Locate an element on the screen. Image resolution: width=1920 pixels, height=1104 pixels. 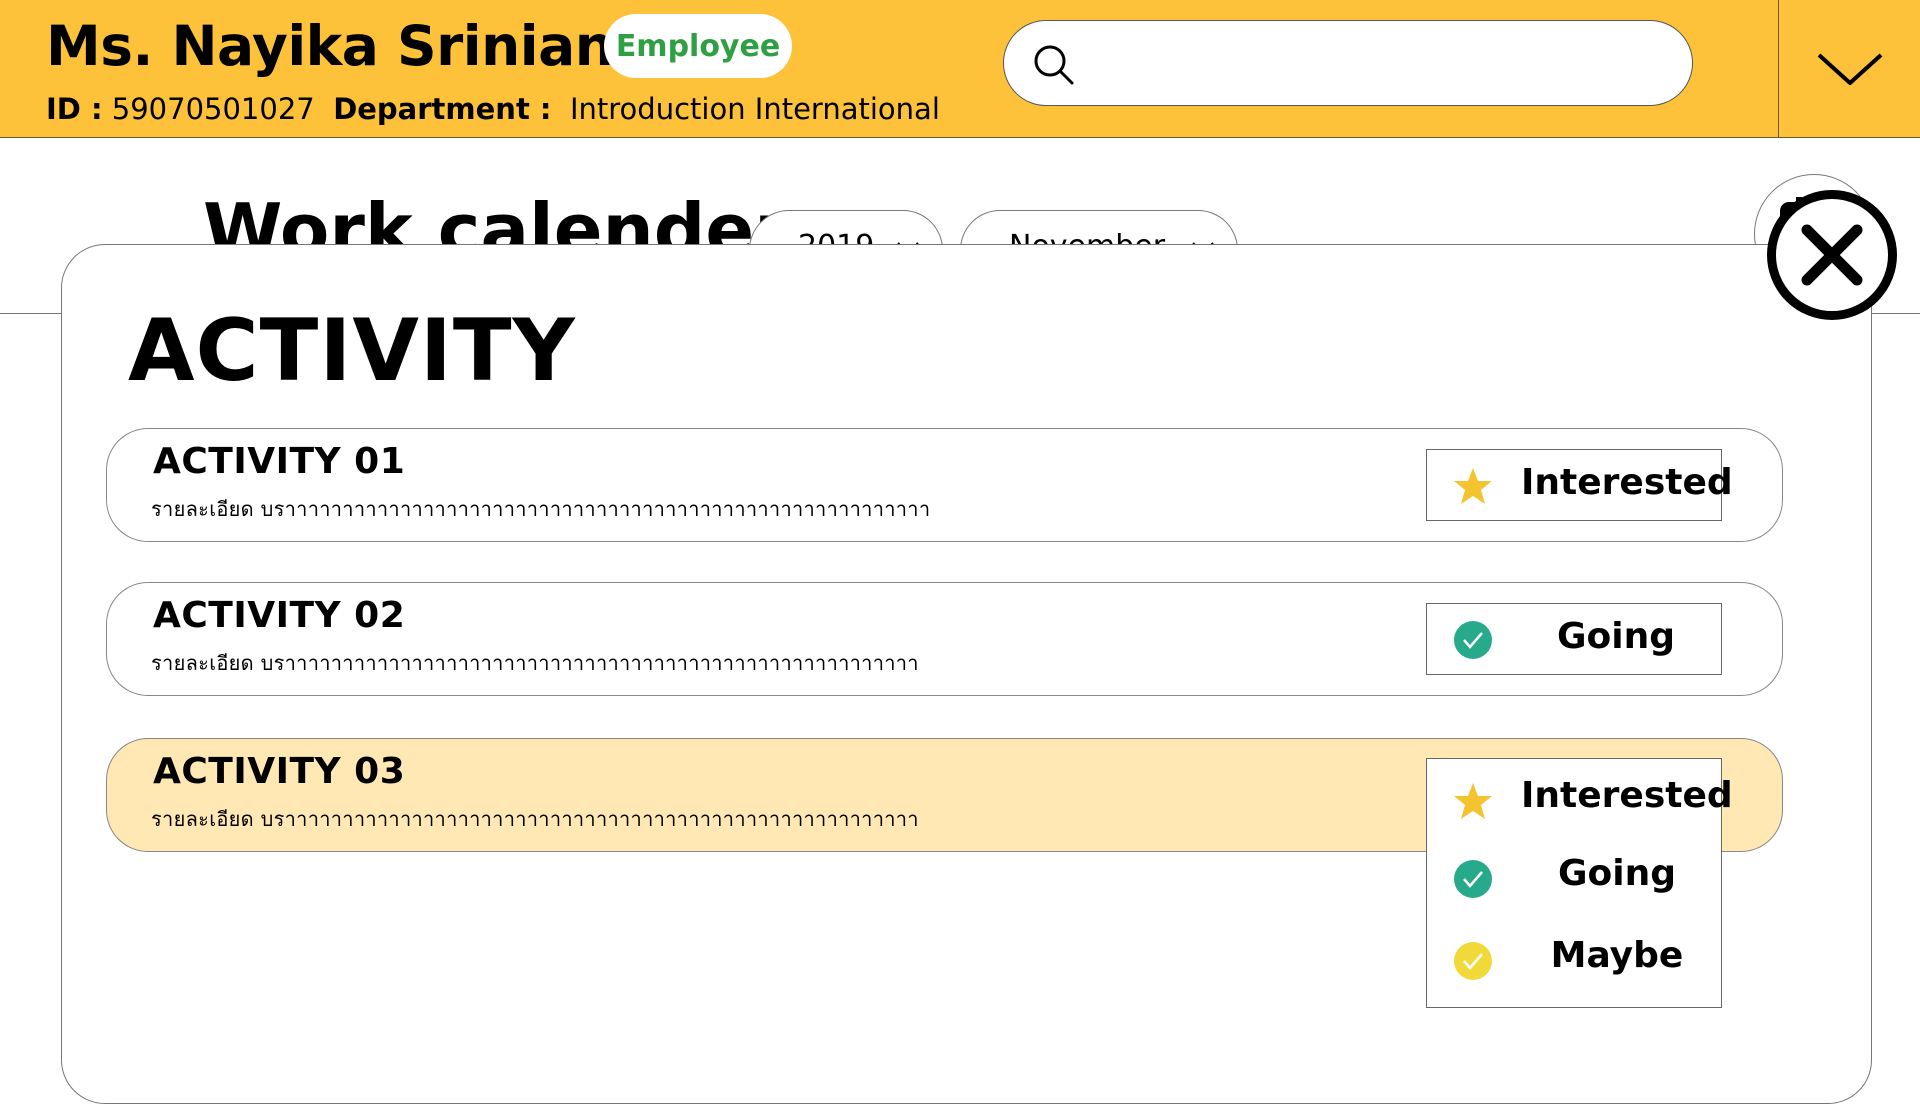
status-option-label: Interested is located at coordinates (1627, 795).